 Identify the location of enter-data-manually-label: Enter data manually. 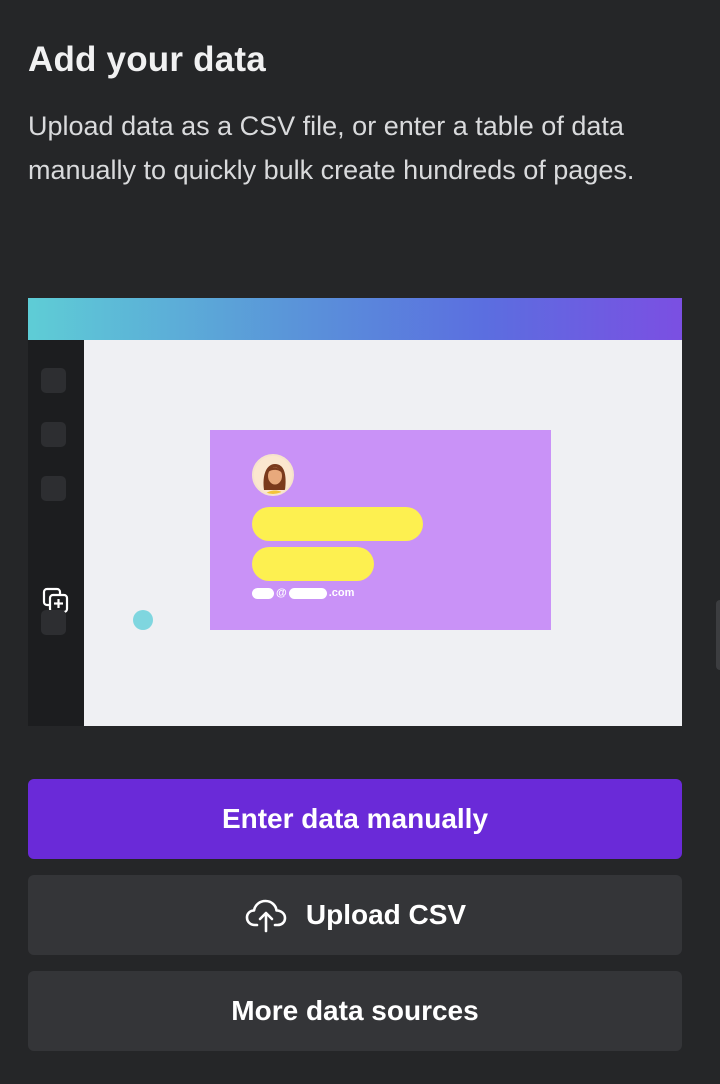
(355, 818).